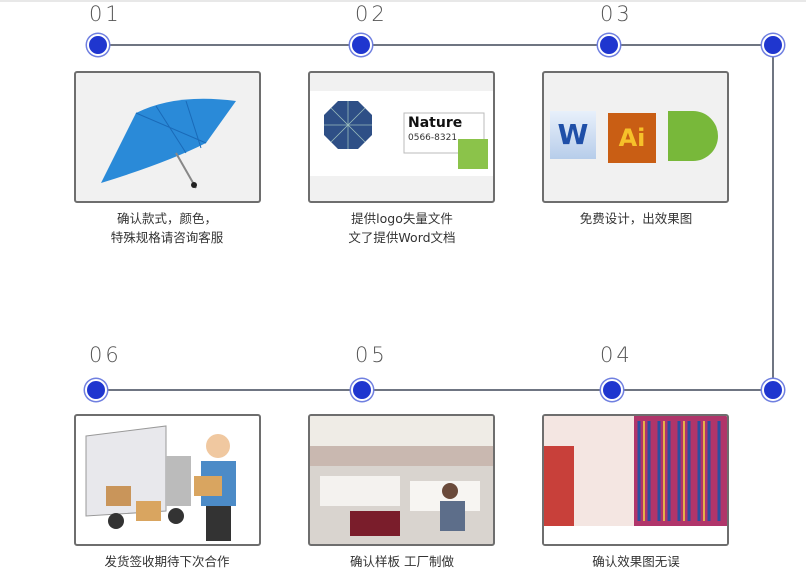  What do you see at coordinates (616, 355) in the screenshot?
I see `step-number: 04` at bounding box center [616, 355].